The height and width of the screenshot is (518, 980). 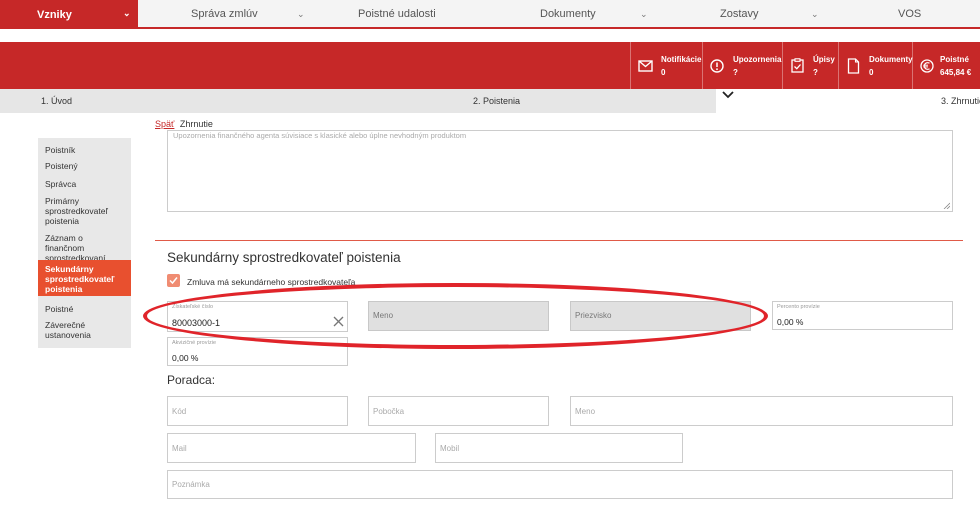 What do you see at coordinates (257, 316) in the screenshot?
I see `ziskatelske-cislo-field: Získateľské číslo 80003000-1` at bounding box center [257, 316].